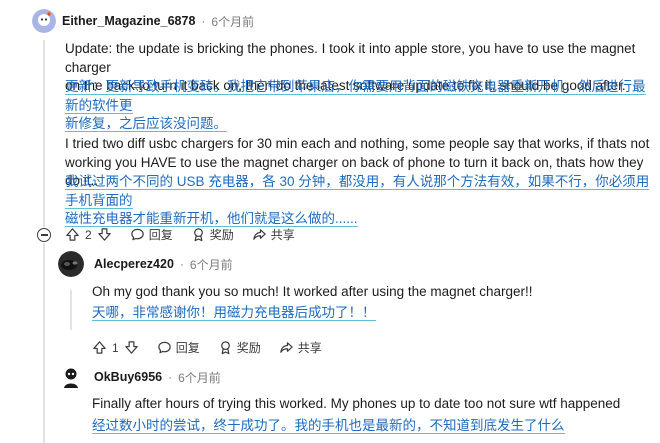  Describe the element at coordinates (328, 426) in the screenshot. I see `translation-line: 经过数小时的尝试，终于成功了。我的手机也是最新的，不知道到底发生了什么` at that location.